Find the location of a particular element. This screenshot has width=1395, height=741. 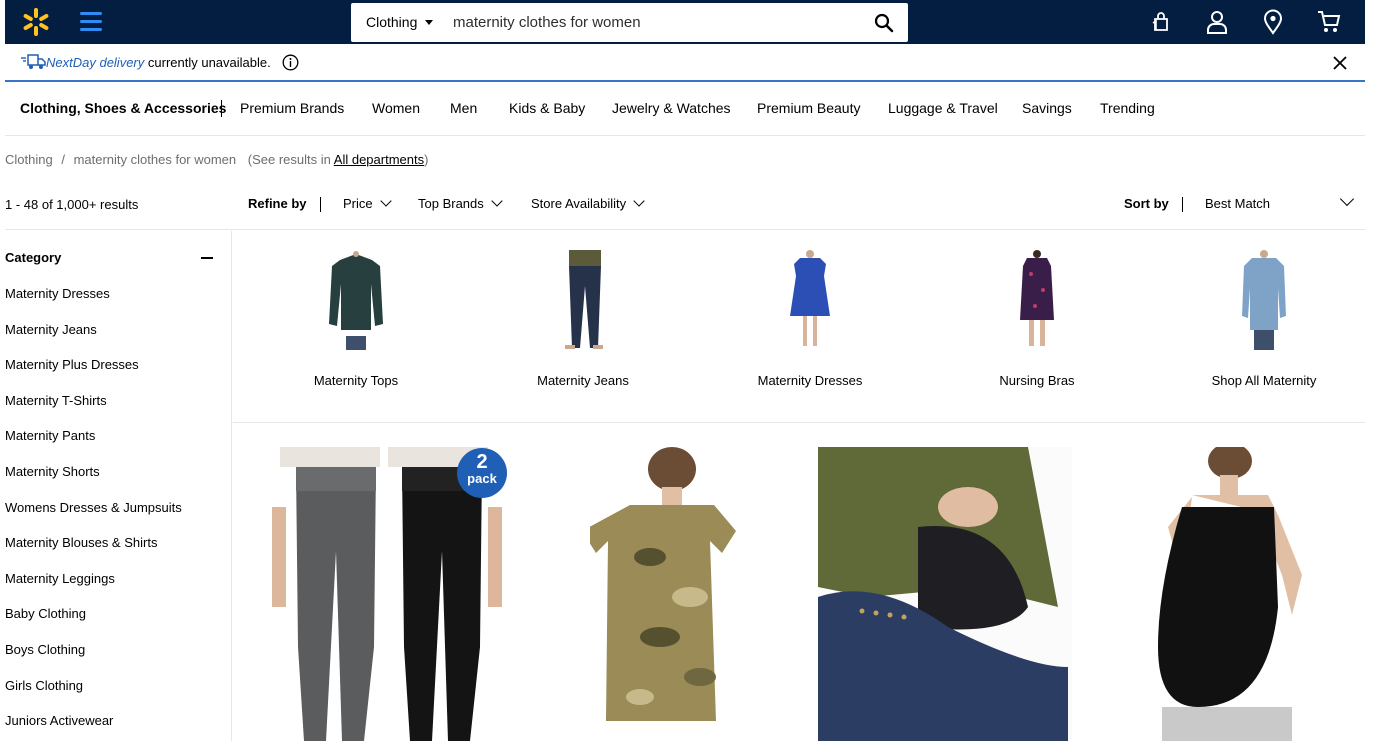

department-label: Clothing is located at coordinates (392, 22).